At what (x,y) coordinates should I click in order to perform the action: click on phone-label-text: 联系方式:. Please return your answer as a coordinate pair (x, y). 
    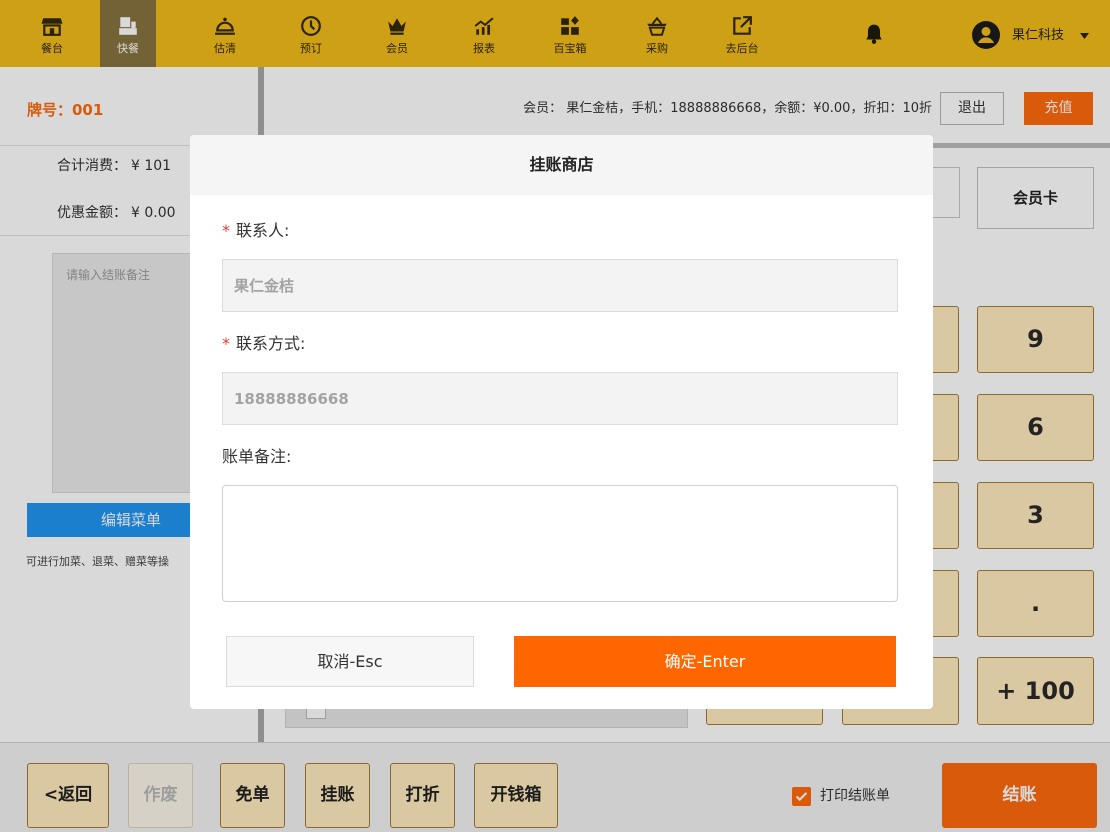
    Looking at the image, I should click on (271, 343).